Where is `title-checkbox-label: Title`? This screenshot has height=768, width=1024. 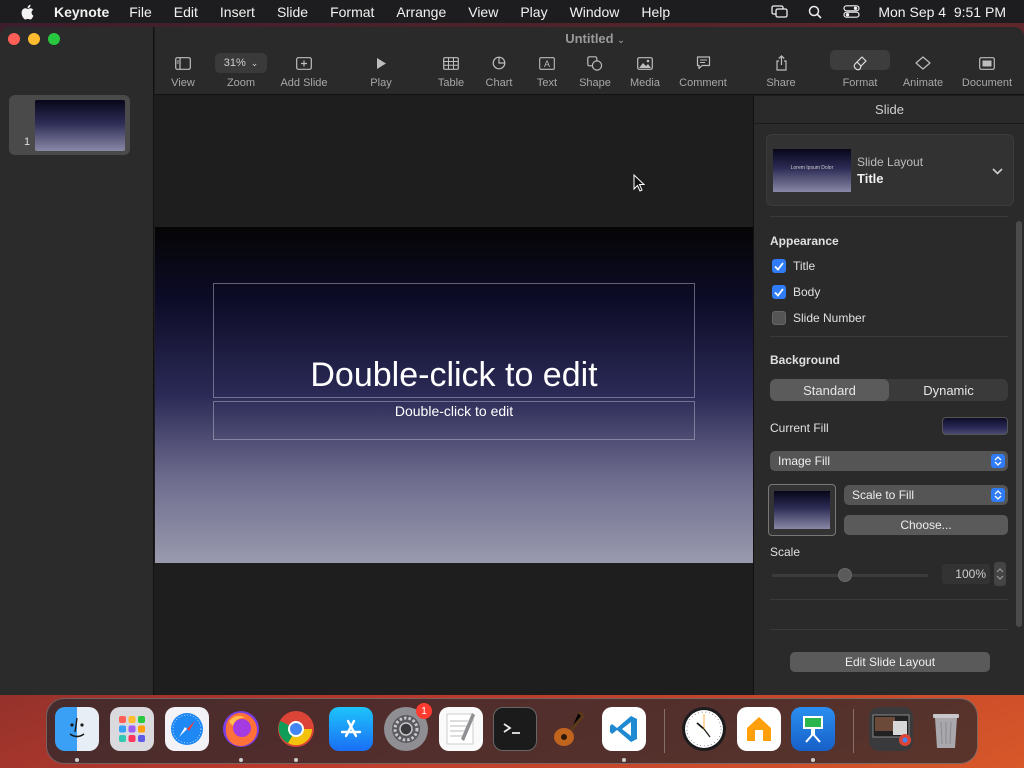 title-checkbox-label: Title is located at coordinates (804, 266).